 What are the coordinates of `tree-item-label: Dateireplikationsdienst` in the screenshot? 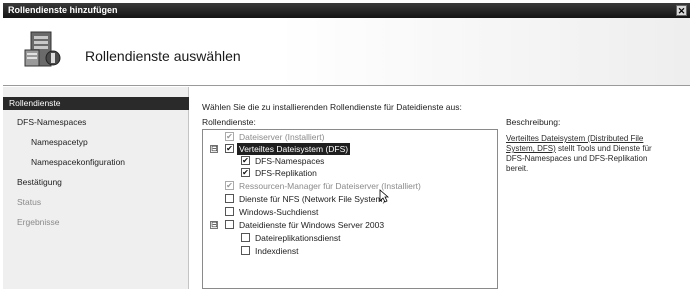 It's located at (298, 238).